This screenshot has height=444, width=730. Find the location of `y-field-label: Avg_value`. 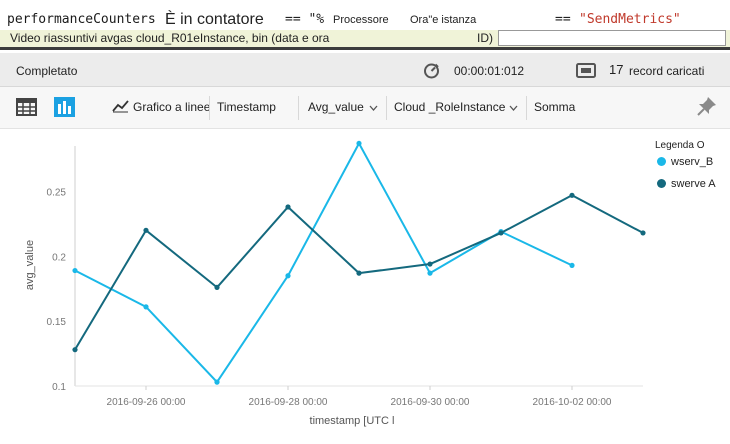

y-field-label: Avg_value is located at coordinates (336, 107).